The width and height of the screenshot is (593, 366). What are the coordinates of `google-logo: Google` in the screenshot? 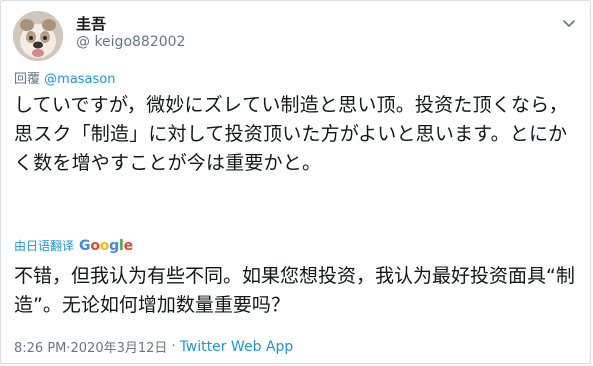 It's located at (106, 245).